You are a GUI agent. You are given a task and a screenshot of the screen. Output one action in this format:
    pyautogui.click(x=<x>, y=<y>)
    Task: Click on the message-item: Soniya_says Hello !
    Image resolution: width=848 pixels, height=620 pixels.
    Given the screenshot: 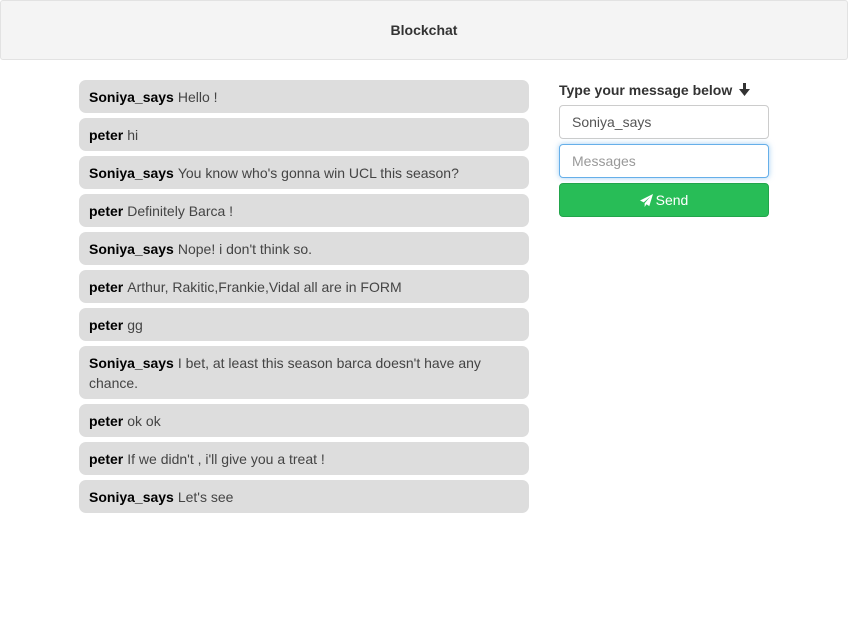 What is the action you would take?
    pyautogui.click(x=304, y=96)
    